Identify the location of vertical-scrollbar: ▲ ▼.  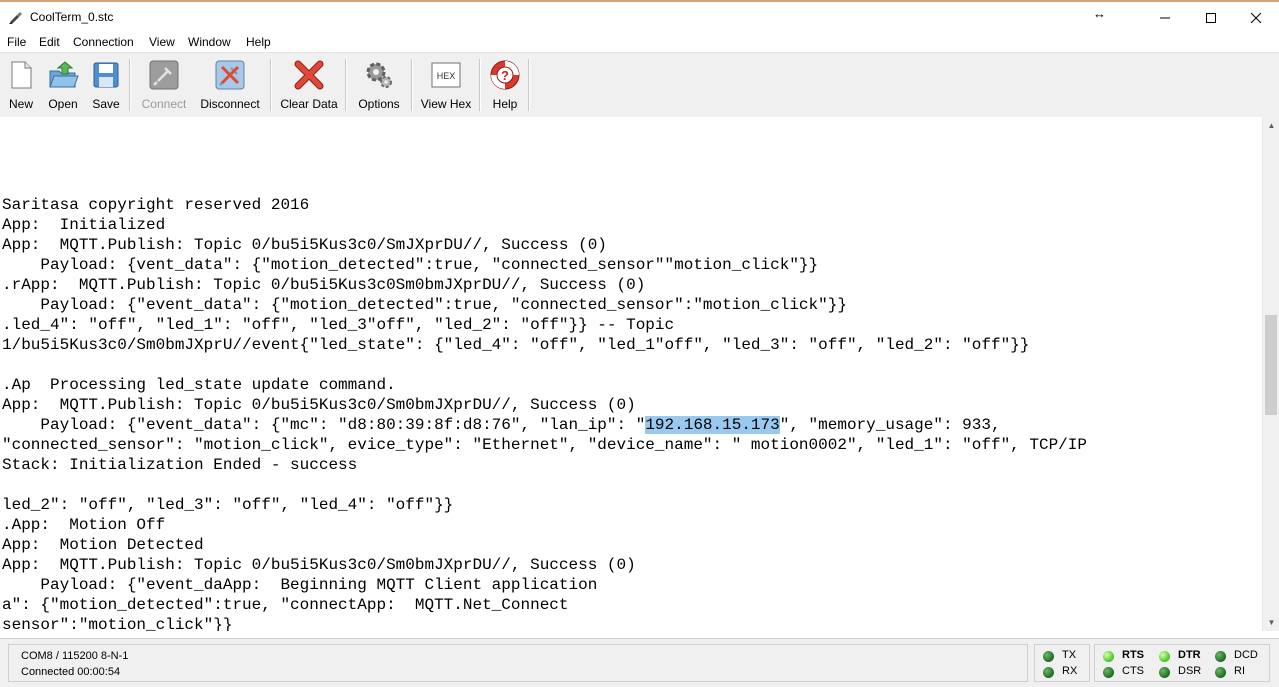
(1270, 374).